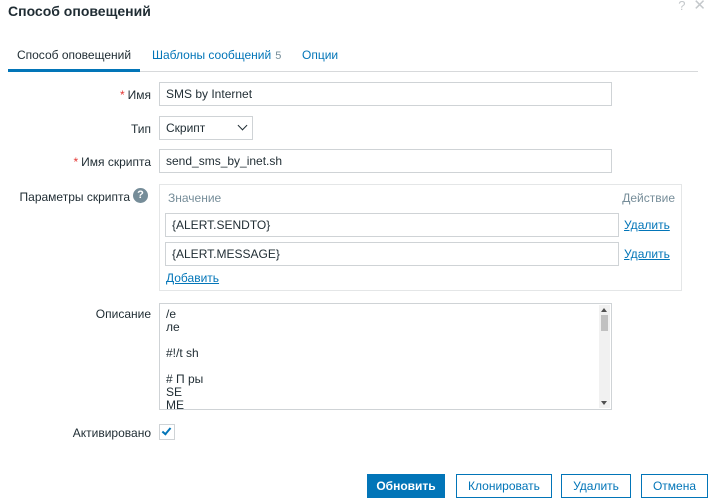  Describe the element at coordinates (604, 323) in the screenshot. I see `scroll-thumb` at that location.